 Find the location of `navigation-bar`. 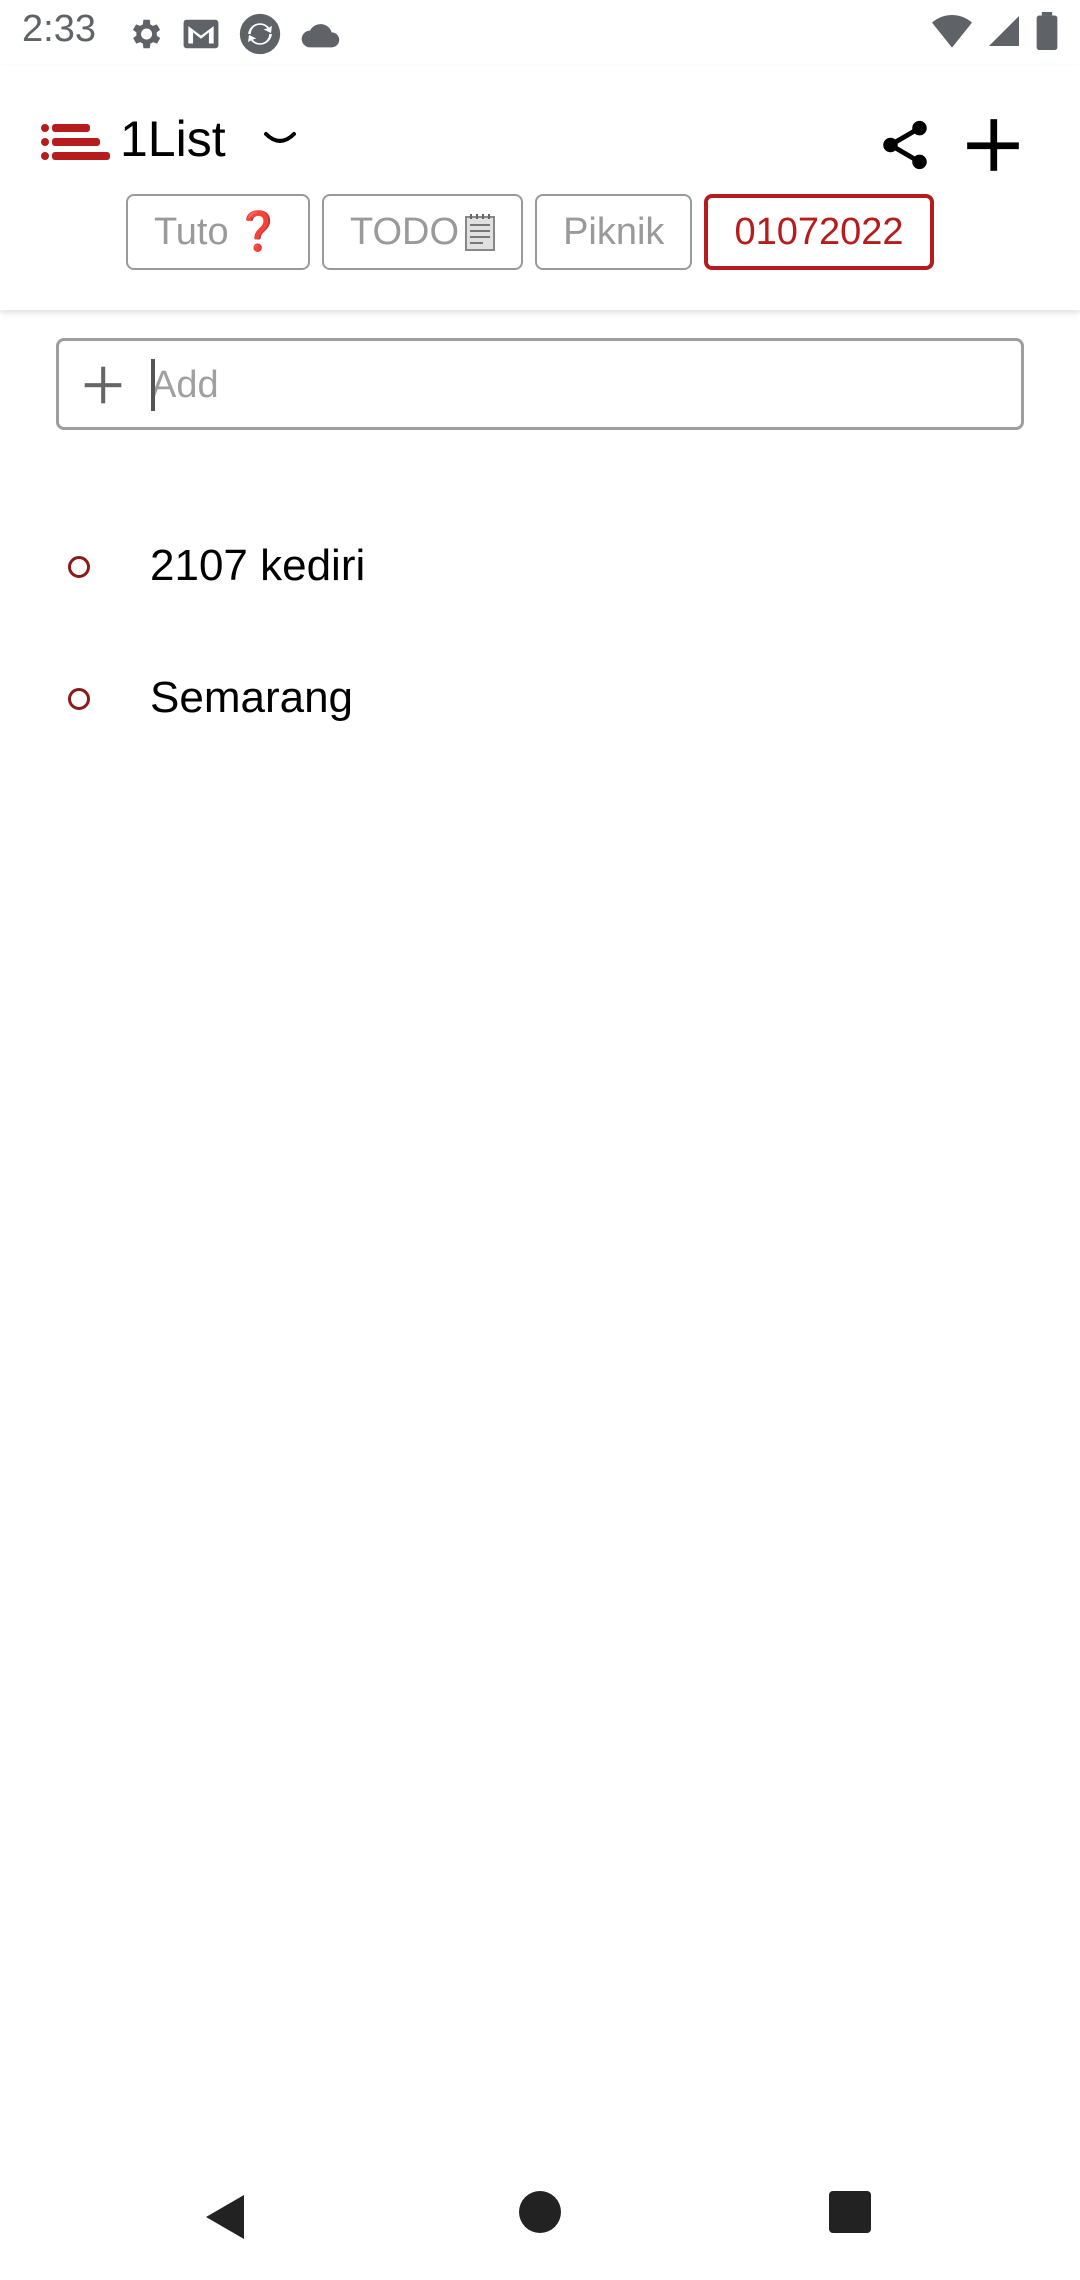

navigation-bar is located at coordinates (540, 2220).